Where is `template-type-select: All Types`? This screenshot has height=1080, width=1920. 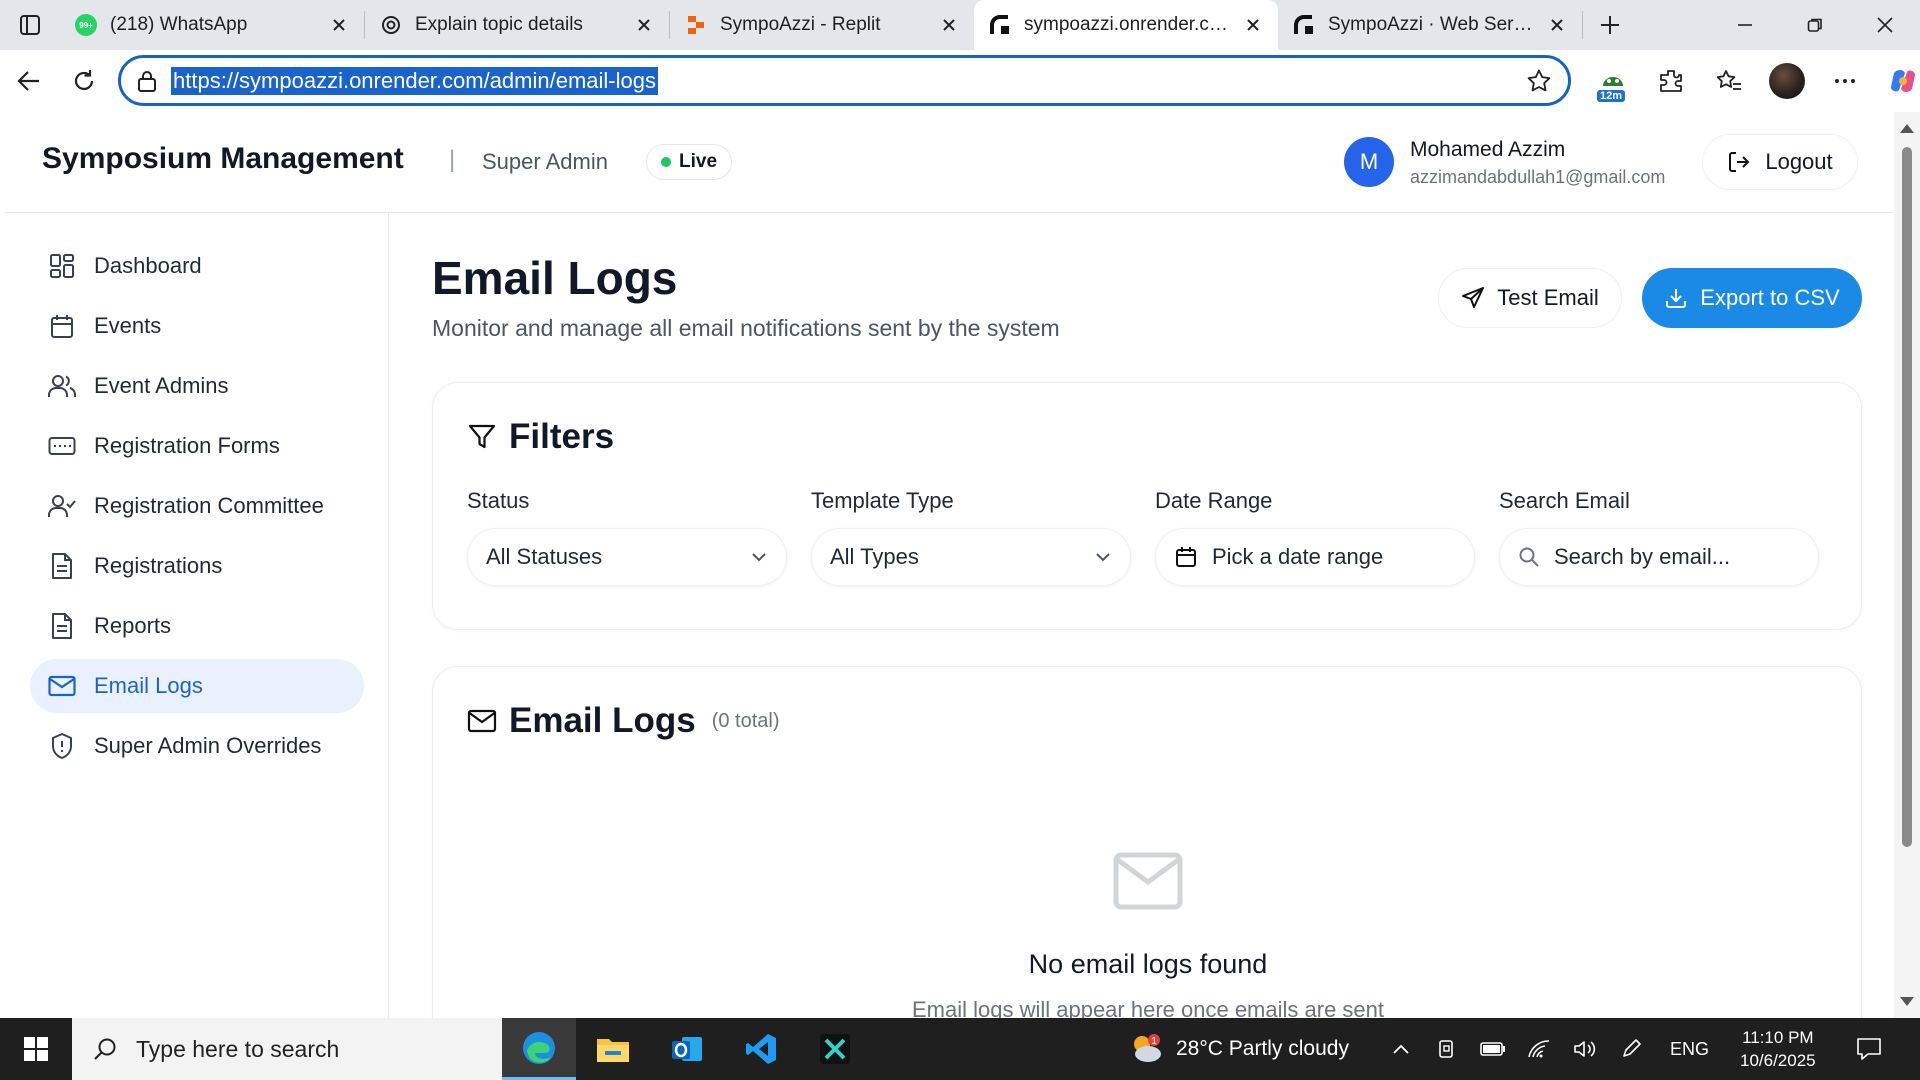 template-type-select: All Types is located at coordinates (971, 557).